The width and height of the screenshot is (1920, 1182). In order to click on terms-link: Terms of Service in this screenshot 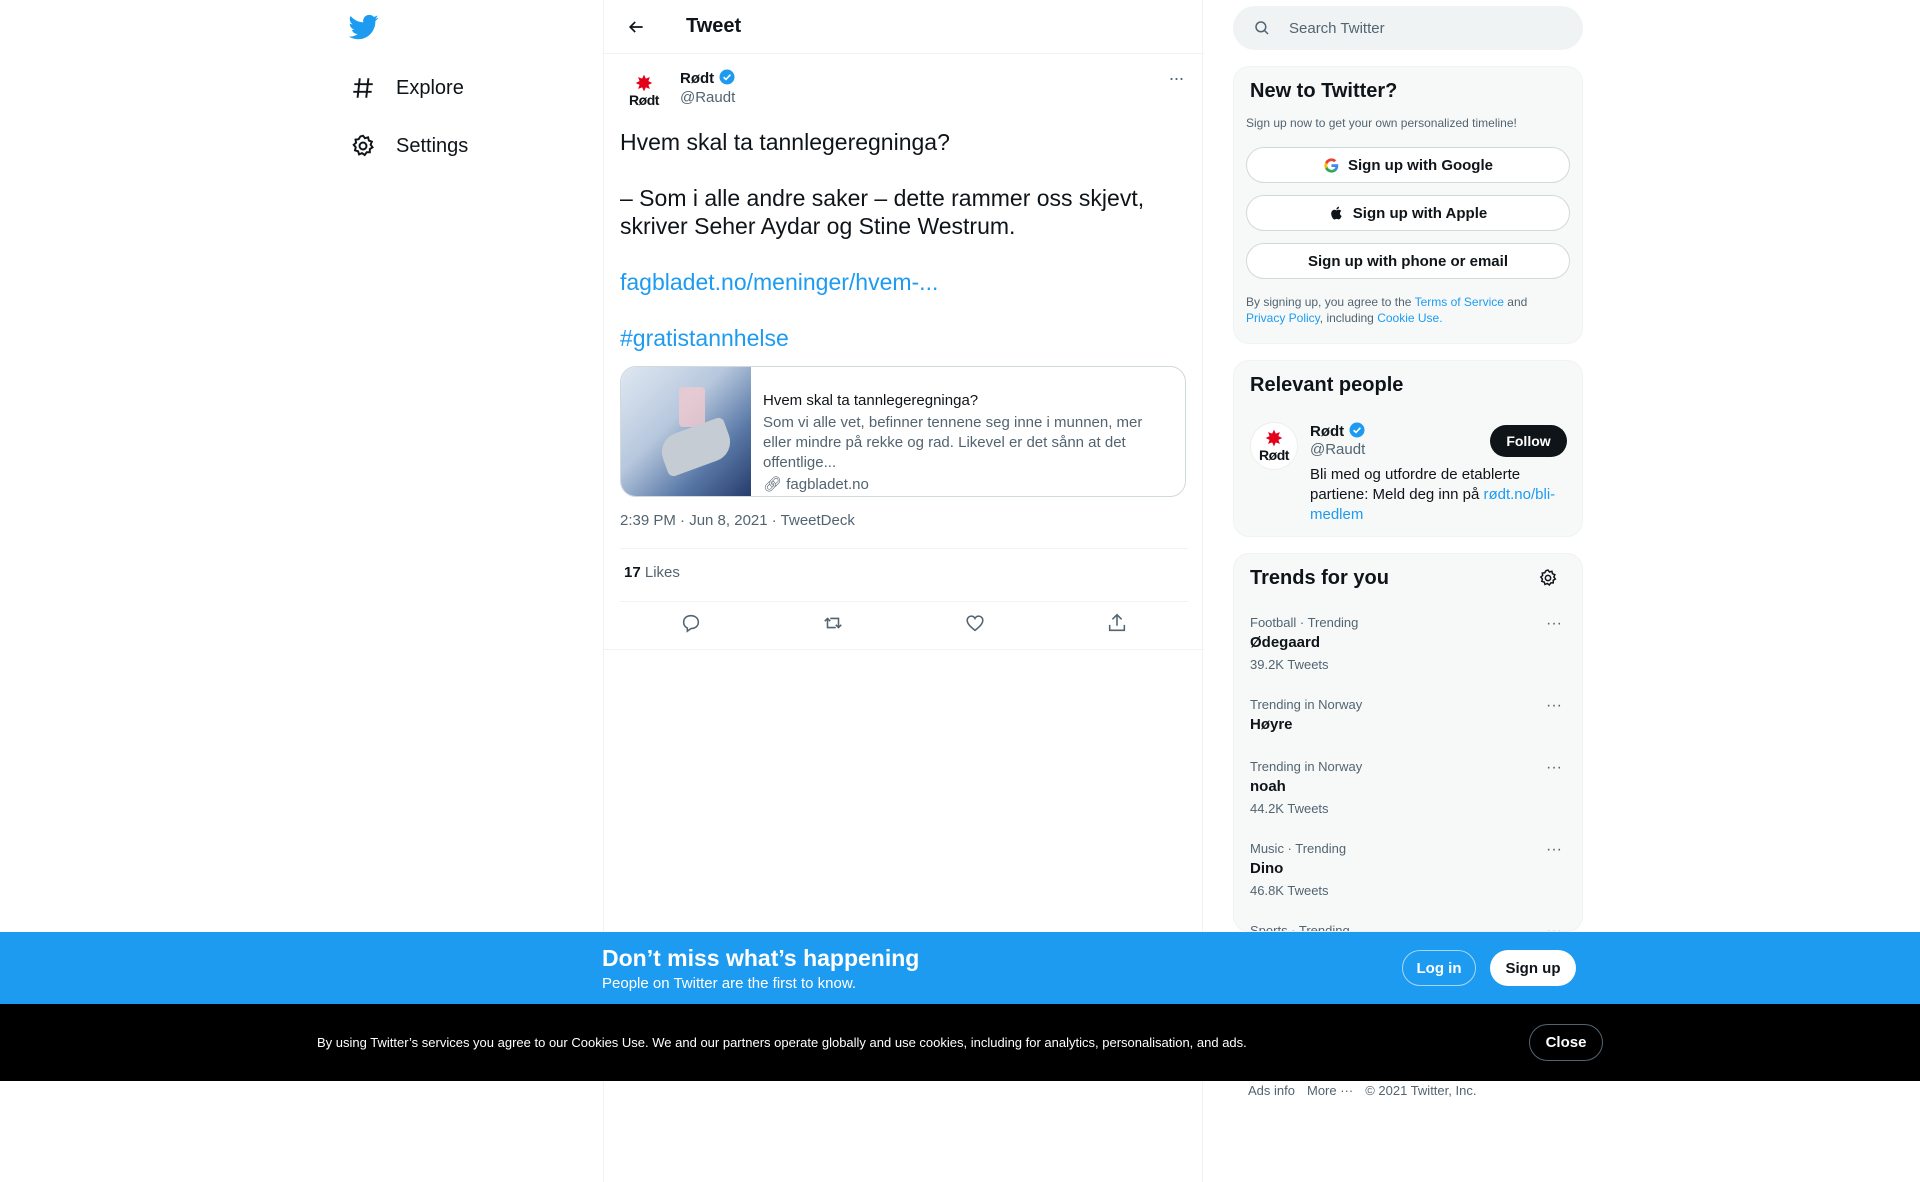, I will do `click(1459, 302)`.